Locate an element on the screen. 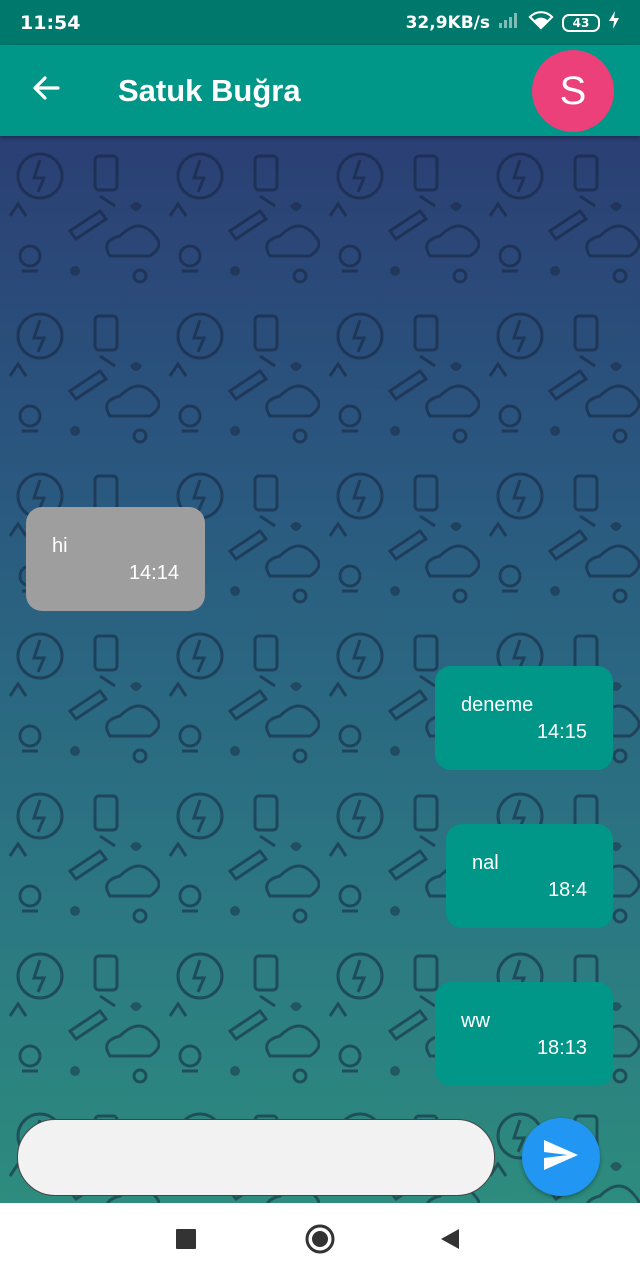 The height and width of the screenshot is (1280, 640). back-triangle-icon is located at coordinates (450, 1241).